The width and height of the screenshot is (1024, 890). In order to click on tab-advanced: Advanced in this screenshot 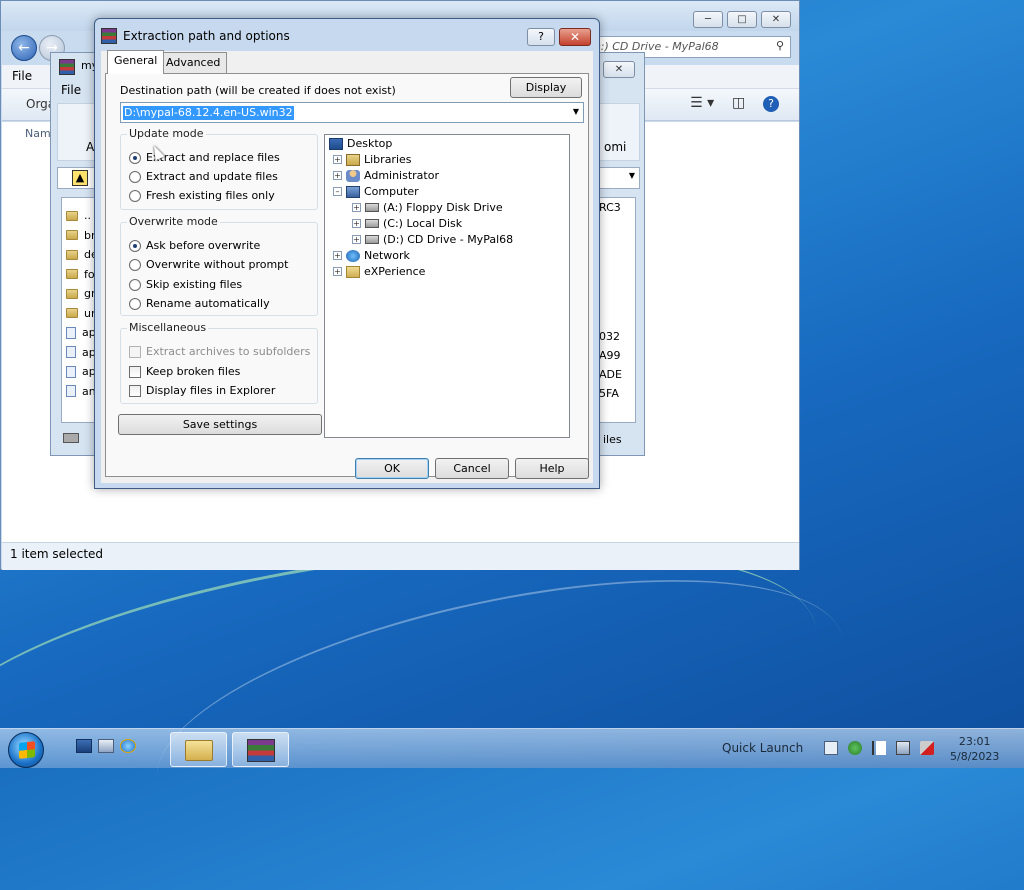, I will do `click(193, 62)`.